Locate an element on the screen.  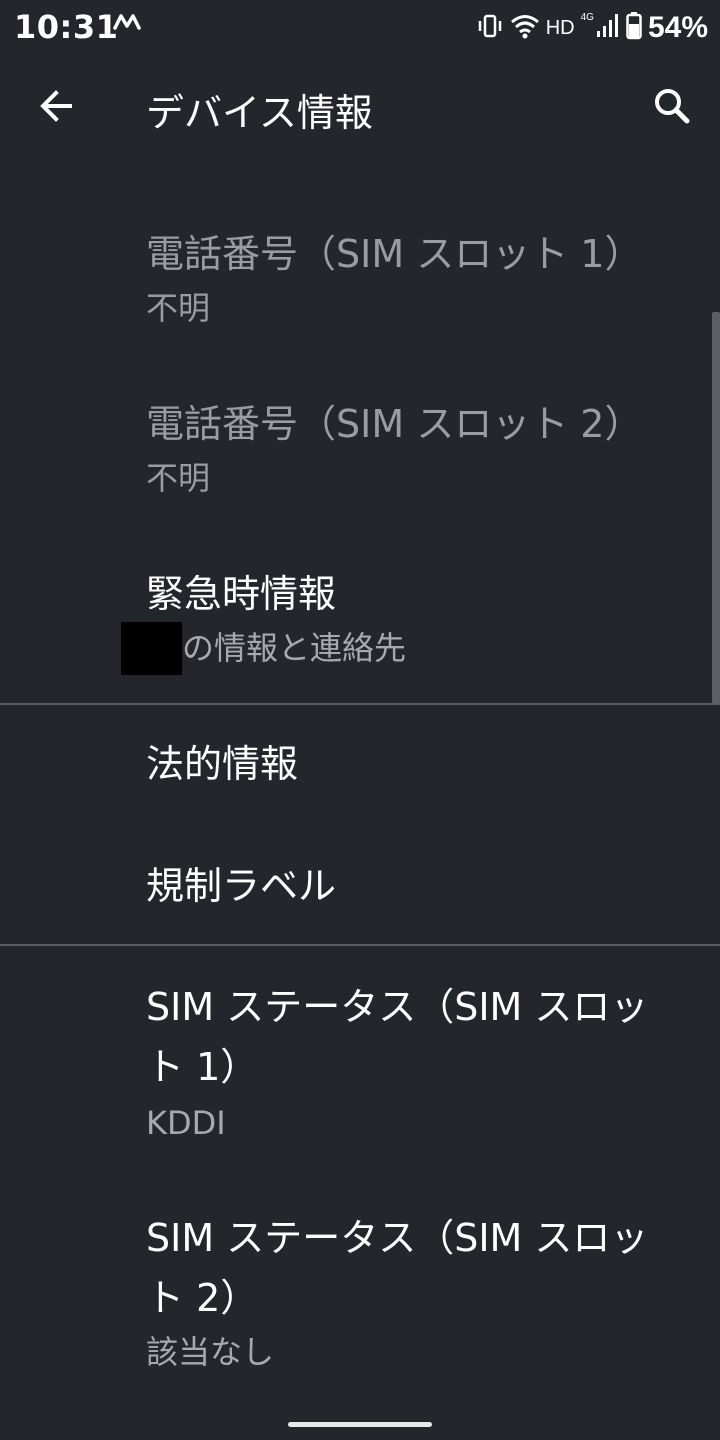
signal-icon is located at coordinates (608, 28).